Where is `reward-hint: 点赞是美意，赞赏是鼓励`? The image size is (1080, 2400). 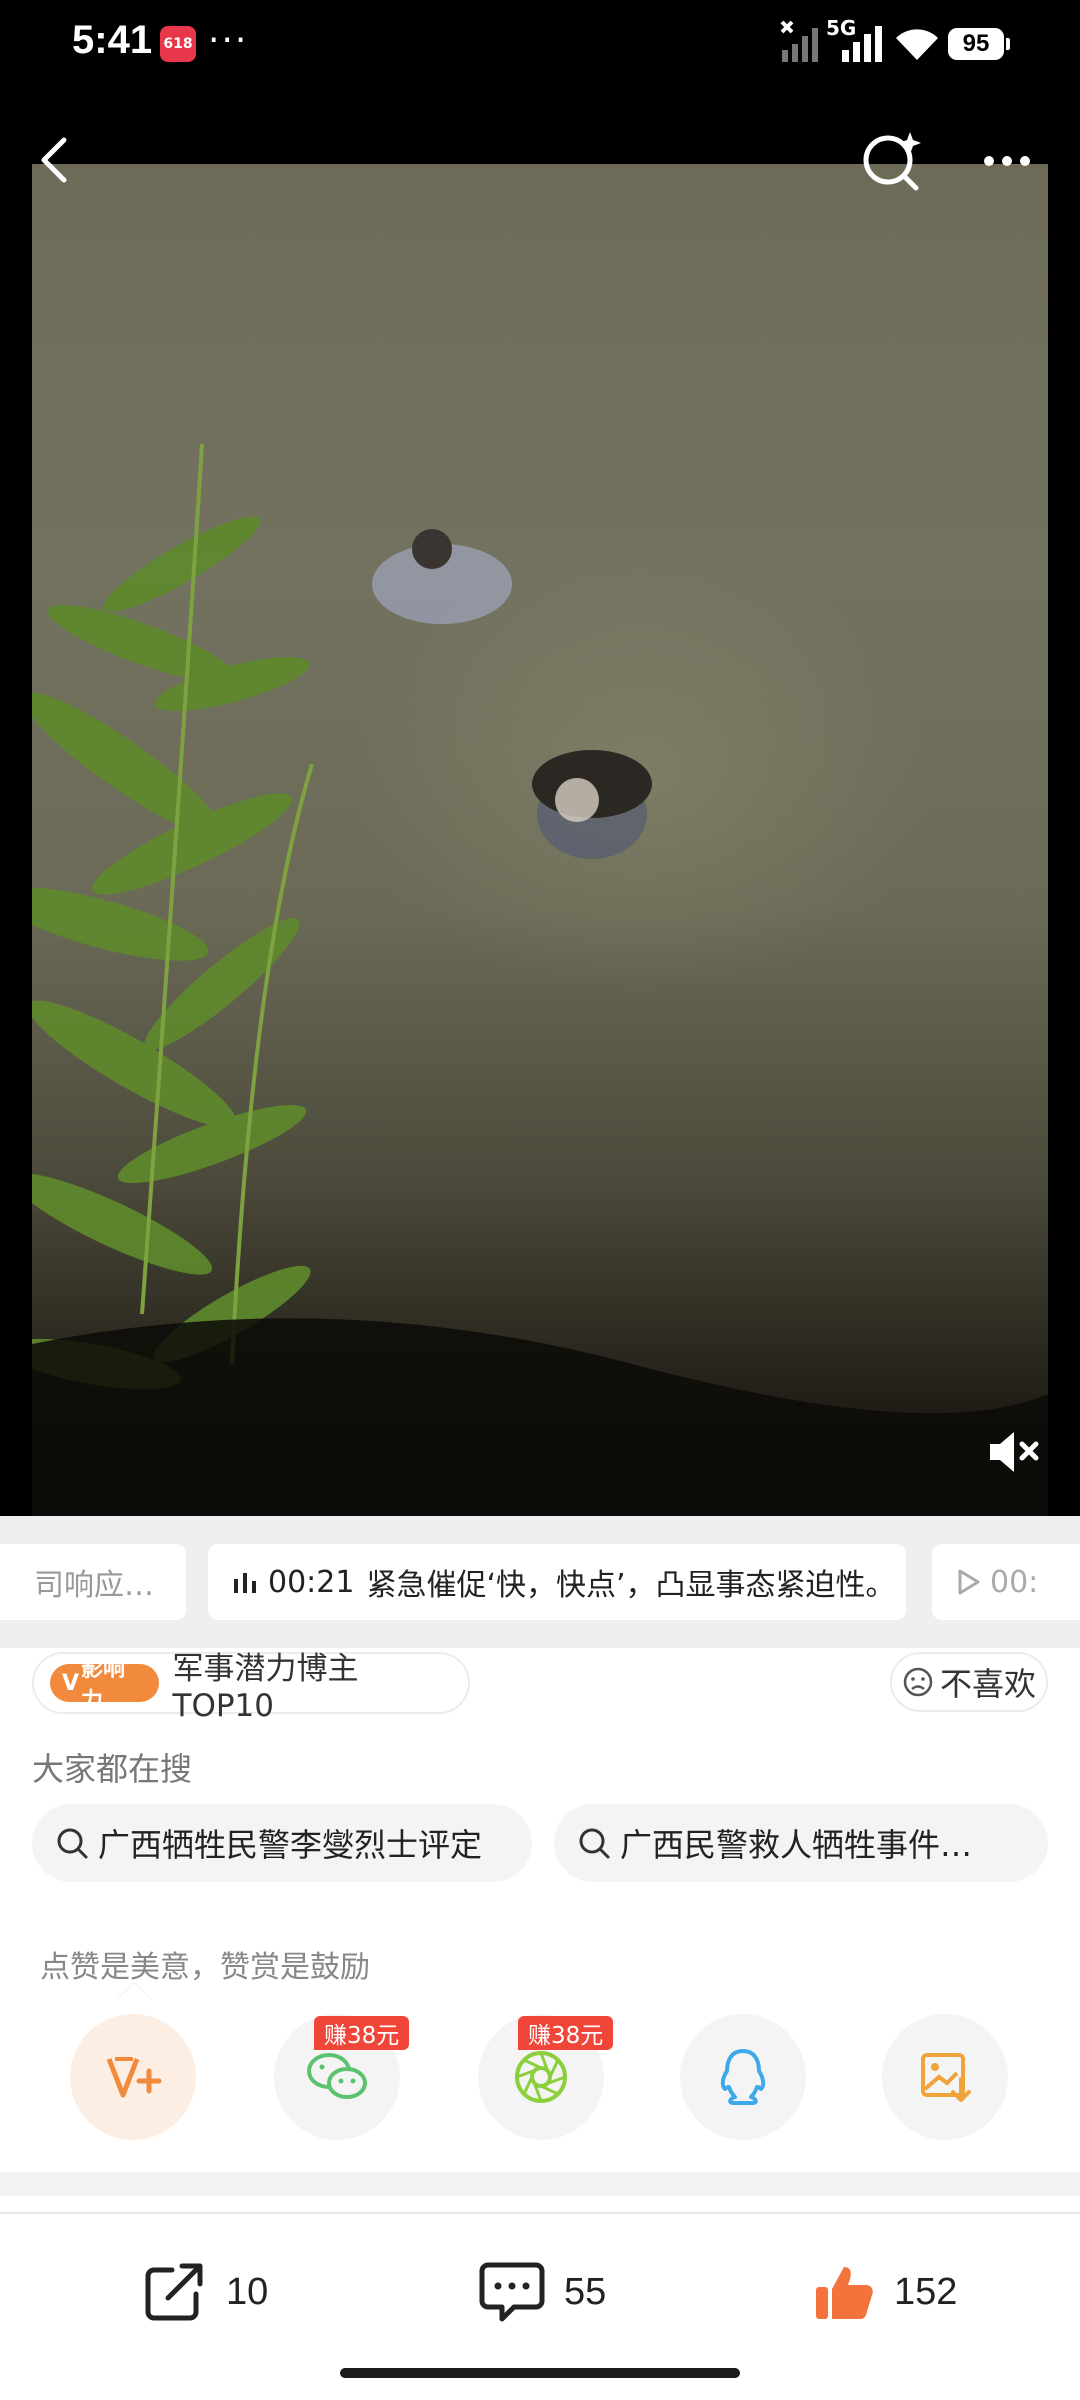
reward-hint: 点赞是美意，赞赏是鼓励 is located at coordinates (205, 1967).